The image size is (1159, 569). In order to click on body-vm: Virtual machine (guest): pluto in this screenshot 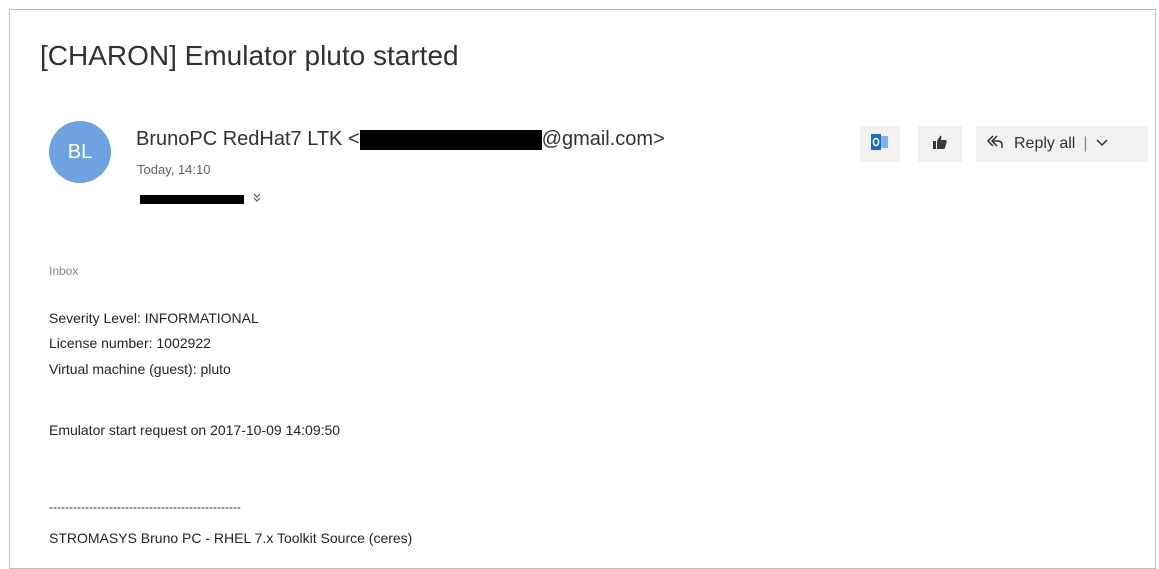, I will do `click(140, 369)`.